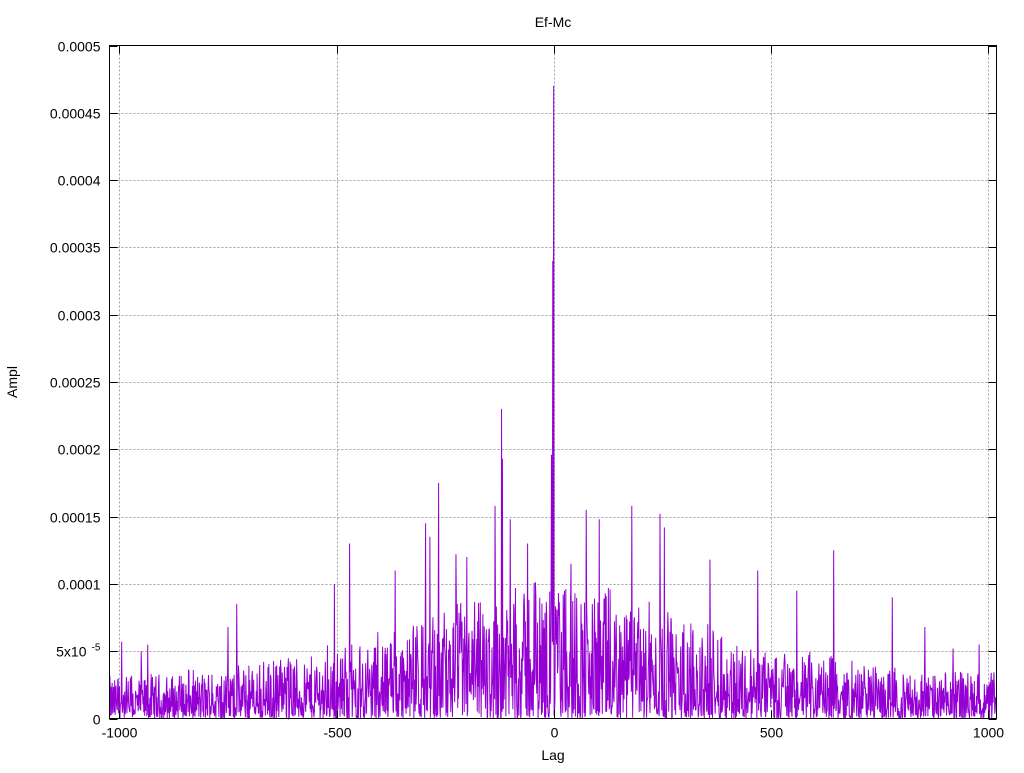 Image resolution: width=1024 pixels, height=773 pixels. Describe the element at coordinates (988, 733) in the screenshot. I see `x-tick-label: 1000` at that location.